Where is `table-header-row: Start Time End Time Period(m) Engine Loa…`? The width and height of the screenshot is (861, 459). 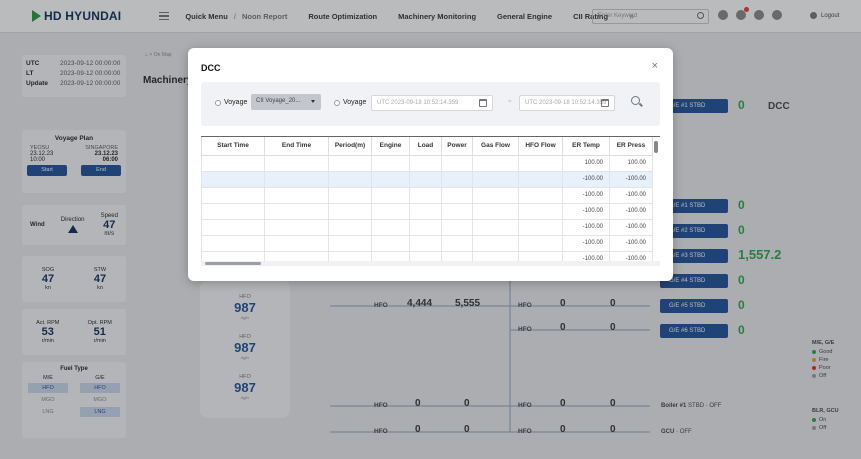
table-header-row: Start Time End Time Period(m) Engine Loa… is located at coordinates (427, 146).